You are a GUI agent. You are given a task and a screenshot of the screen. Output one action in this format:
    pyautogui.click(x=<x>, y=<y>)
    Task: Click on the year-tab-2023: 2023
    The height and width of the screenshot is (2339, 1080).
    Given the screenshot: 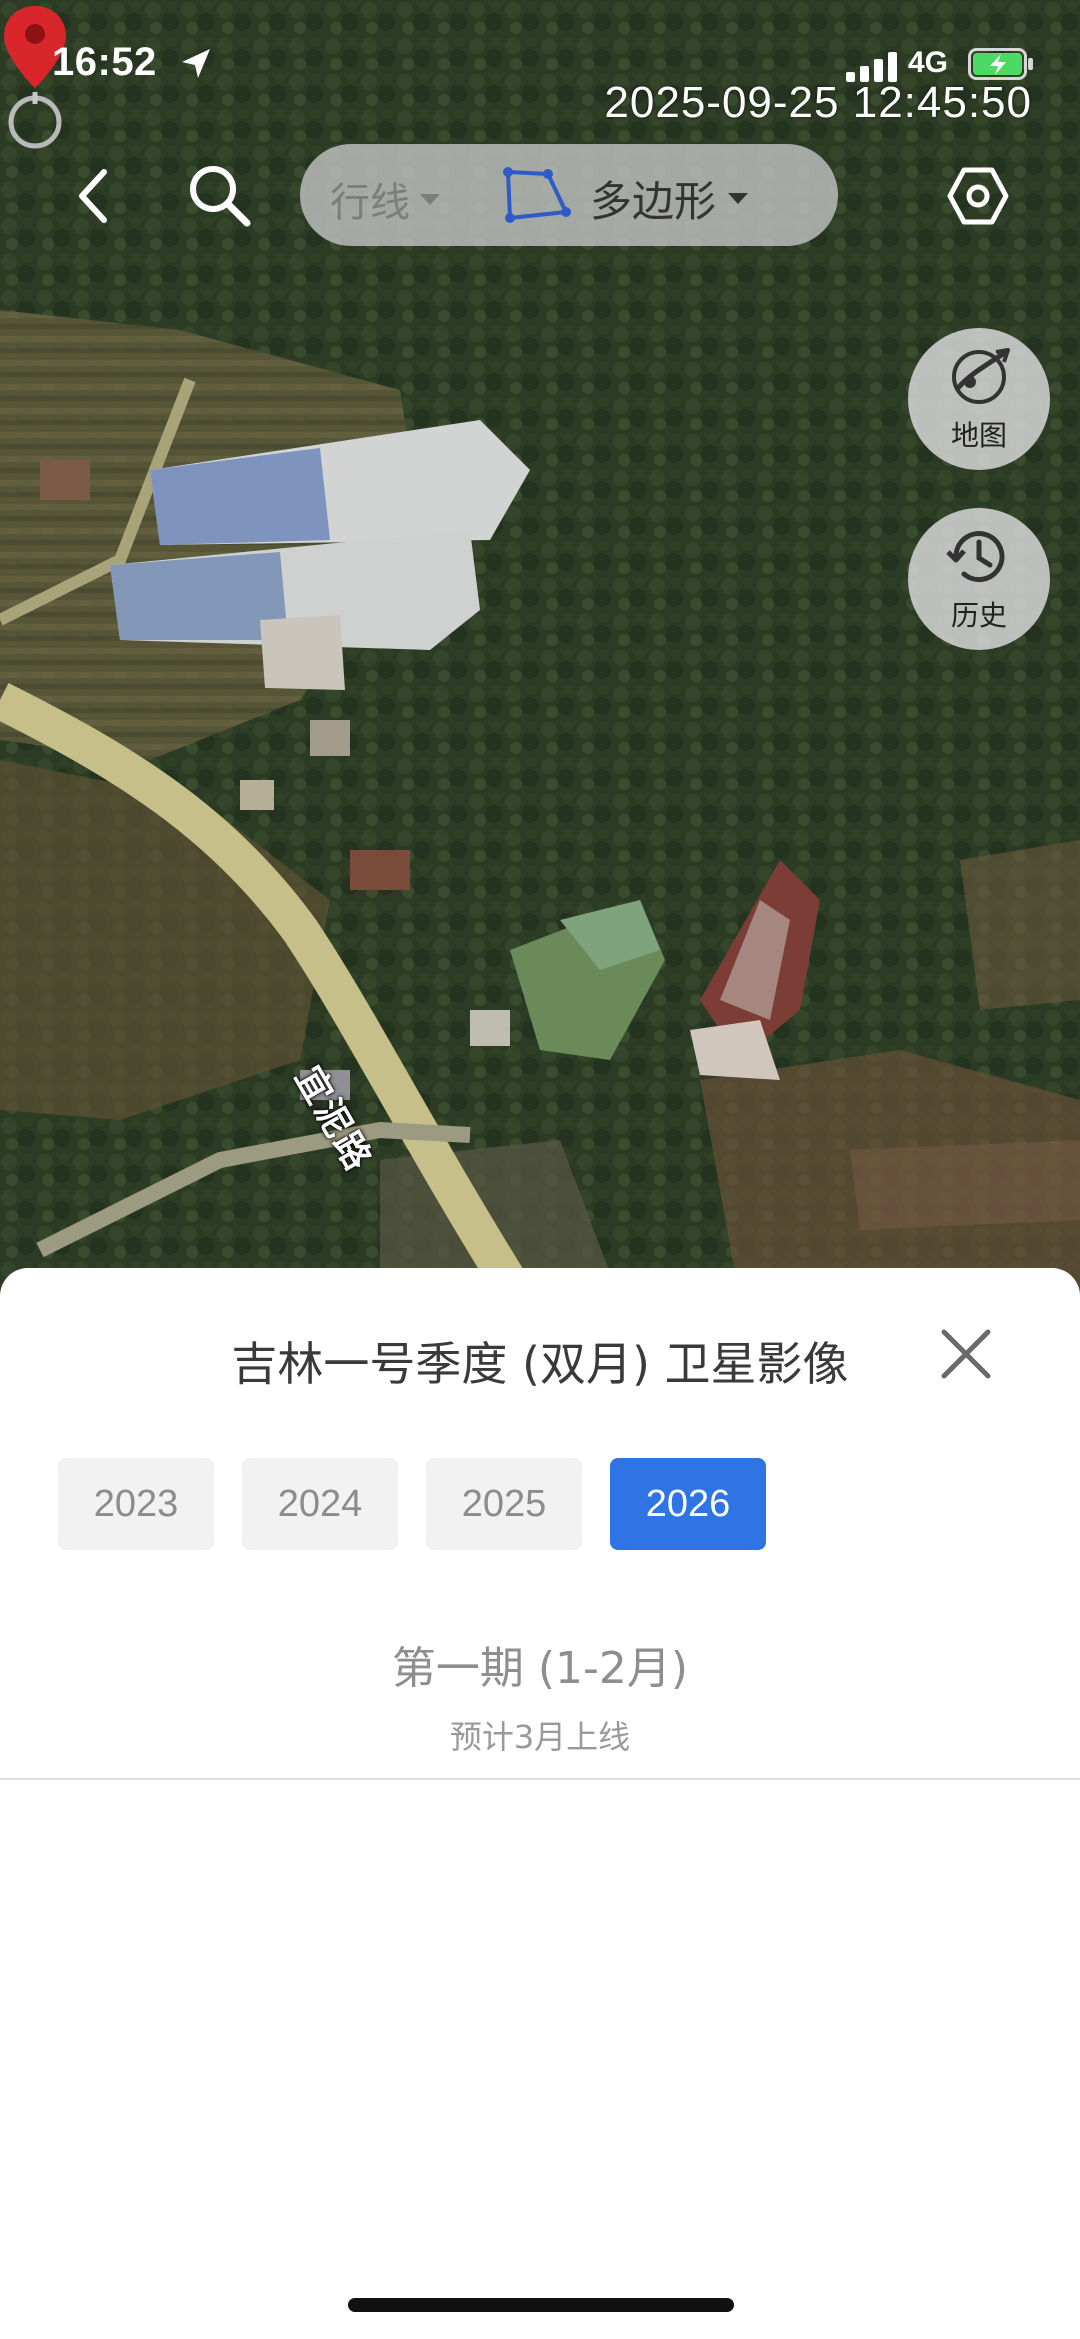 What is the action you would take?
    pyautogui.click(x=136, y=1504)
    